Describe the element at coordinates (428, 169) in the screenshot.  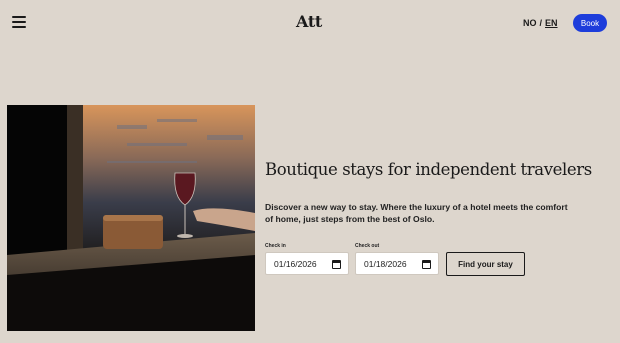
I see `hero-headline: Boutique stays for independent travelers` at that location.